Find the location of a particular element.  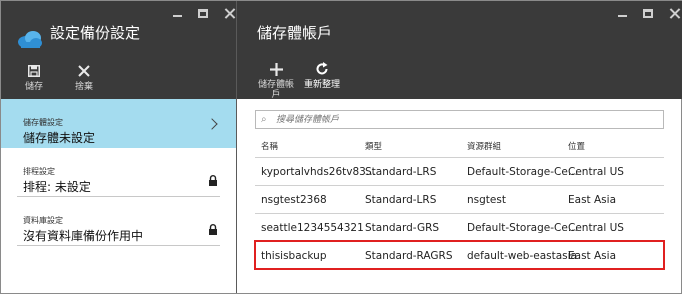

refresh-label: 重新整理 is located at coordinates (322, 85).